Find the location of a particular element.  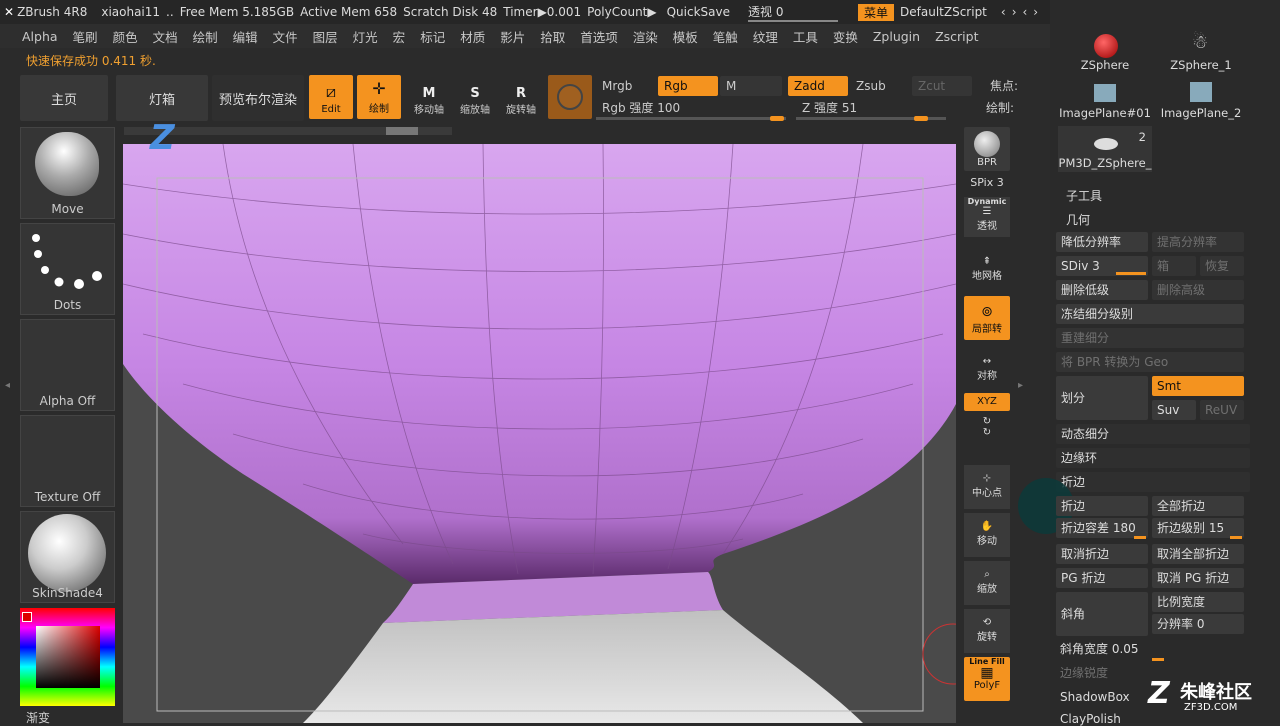

menu-item: 材质 is located at coordinates (472, 36).